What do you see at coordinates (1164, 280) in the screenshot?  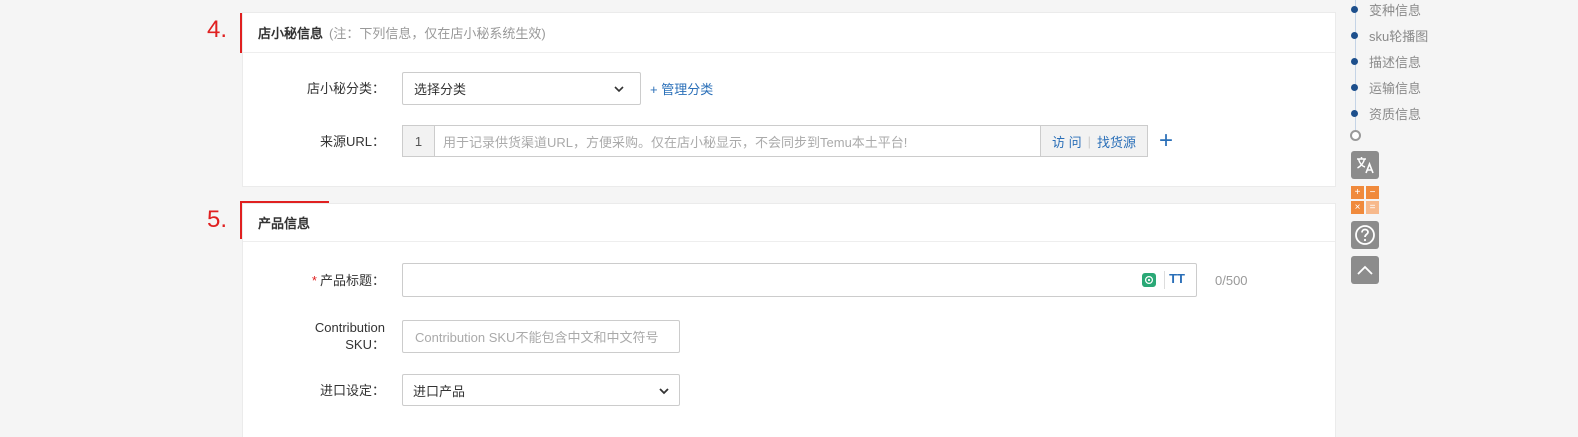 I see `title-tools-separator` at bounding box center [1164, 280].